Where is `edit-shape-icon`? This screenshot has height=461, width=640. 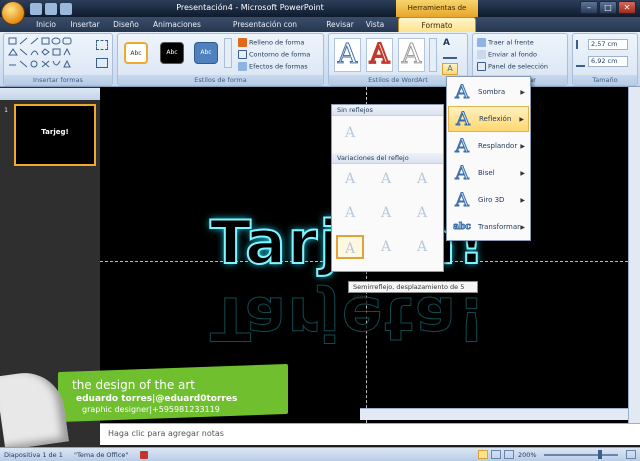
edit-shape-icon is located at coordinates (102, 45).